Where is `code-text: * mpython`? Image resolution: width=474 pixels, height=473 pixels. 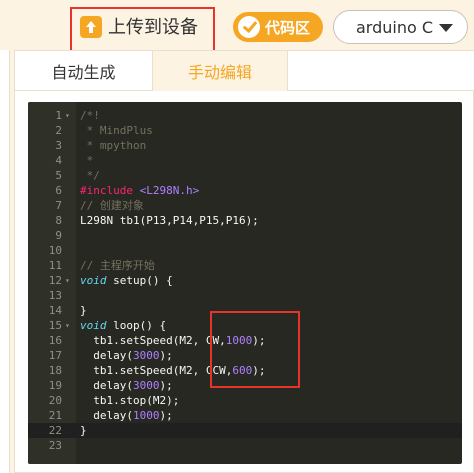
code-text: * mpython is located at coordinates (113, 145).